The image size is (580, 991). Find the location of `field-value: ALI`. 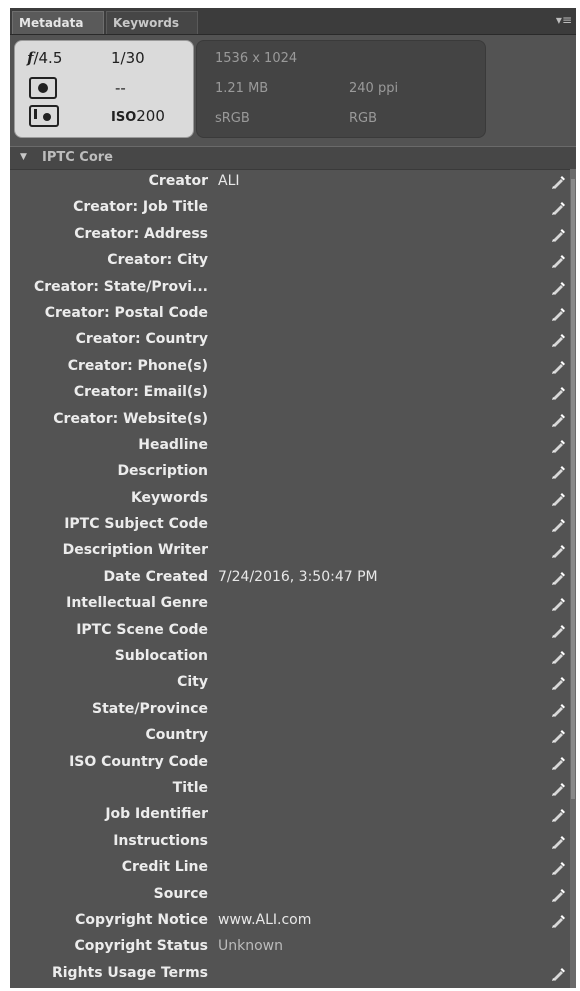

field-value: ALI is located at coordinates (229, 181).